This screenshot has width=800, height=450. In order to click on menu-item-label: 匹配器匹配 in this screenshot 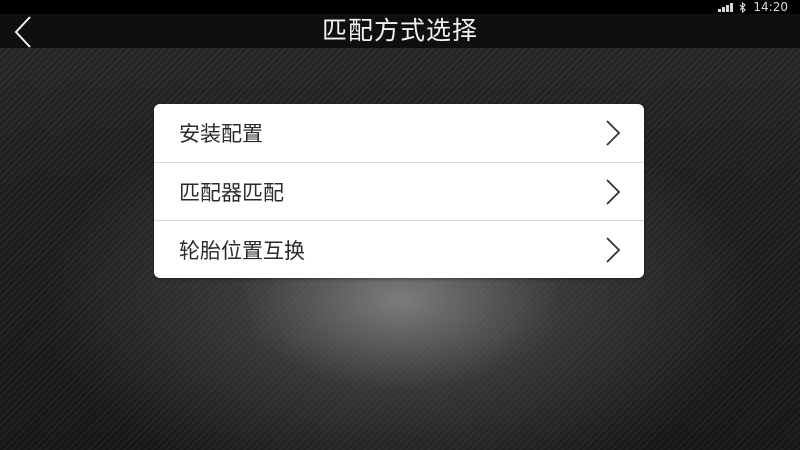, I will do `click(231, 192)`.